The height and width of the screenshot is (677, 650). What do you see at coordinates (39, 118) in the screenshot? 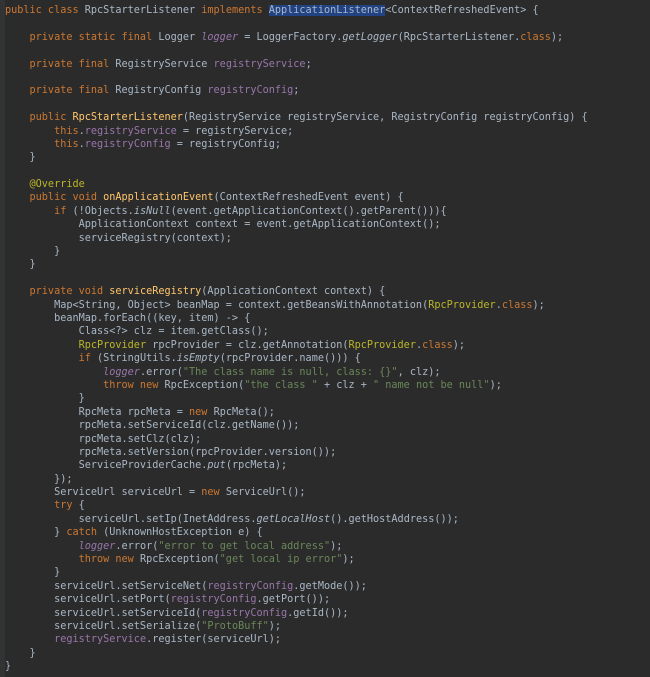
I see `code-token: public` at bounding box center [39, 118].